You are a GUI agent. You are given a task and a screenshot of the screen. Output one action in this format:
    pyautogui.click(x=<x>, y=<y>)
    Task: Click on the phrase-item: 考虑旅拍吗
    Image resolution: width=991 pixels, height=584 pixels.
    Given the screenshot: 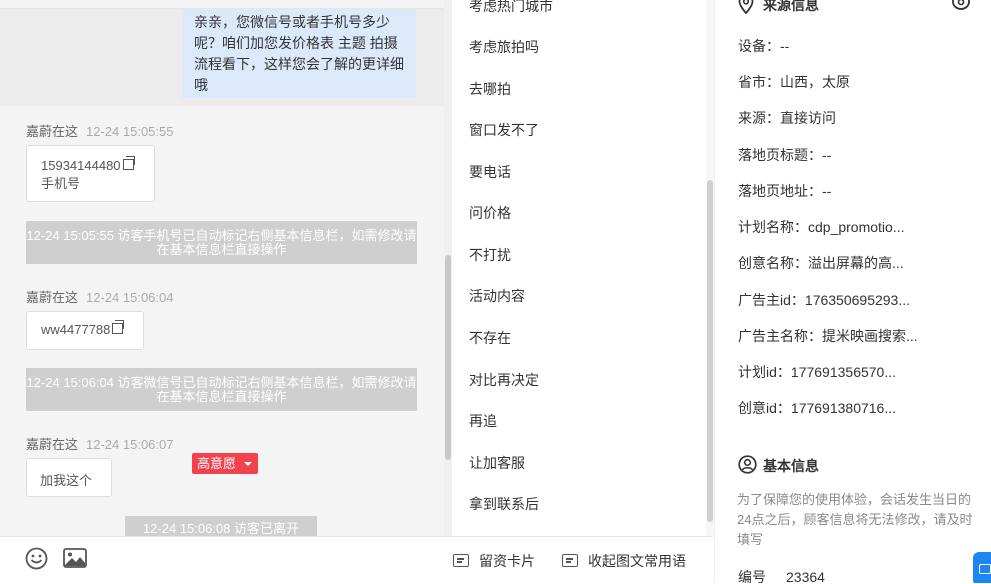 What is the action you would take?
    pyautogui.click(x=504, y=47)
    